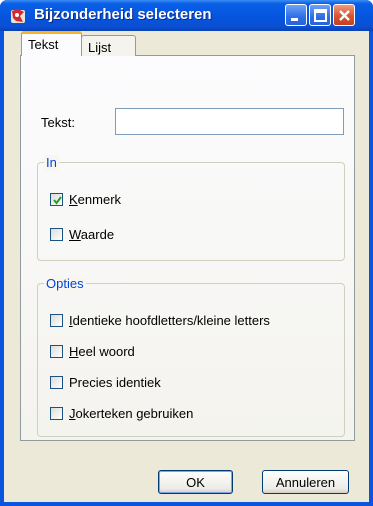 The width and height of the screenshot is (373, 506). What do you see at coordinates (92, 234) in the screenshot?
I see `checkbox-waarde-label: Waarde` at bounding box center [92, 234].